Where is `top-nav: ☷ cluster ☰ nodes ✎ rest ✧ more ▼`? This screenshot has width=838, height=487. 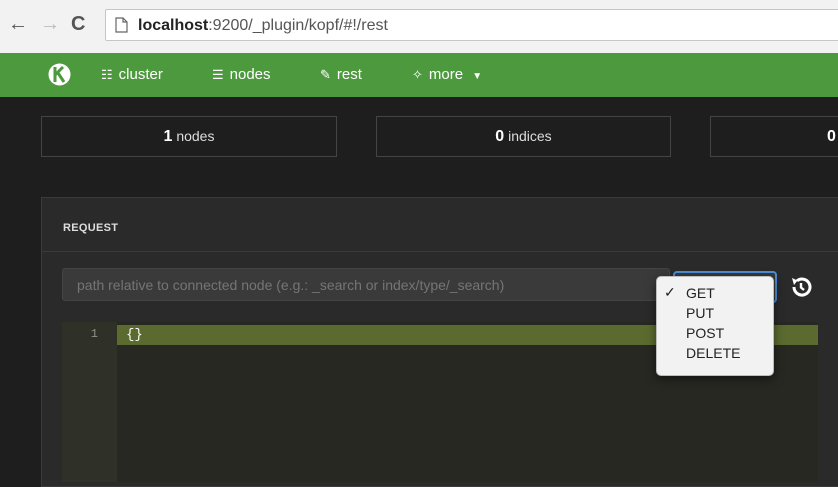
top-nav: ☷ cluster ☰ nodes ✎ rest ✧ more ▼ is located at coordinates (419, 75).